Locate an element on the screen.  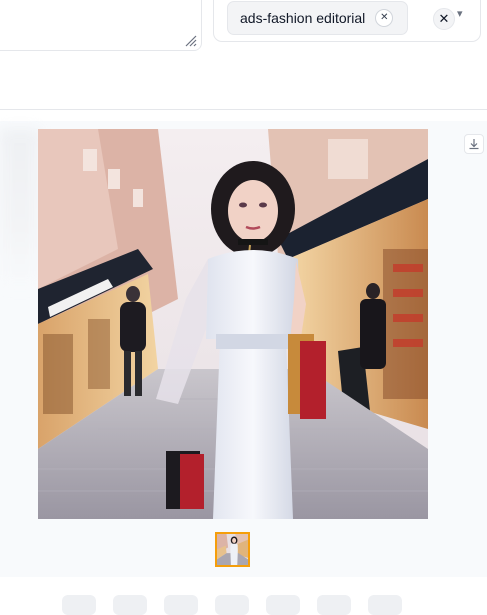
resize-grip-icon is located at coordinates (191, 41).